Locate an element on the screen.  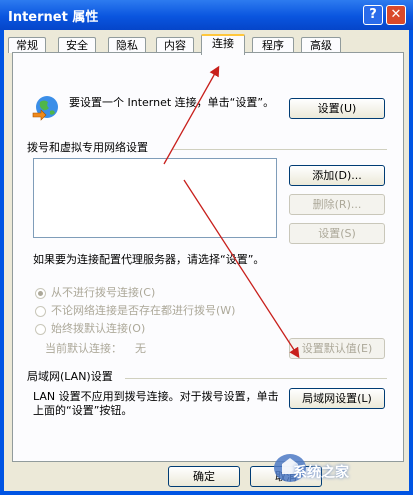
tab-connections: 连接 is located at coordinates (223, 44).